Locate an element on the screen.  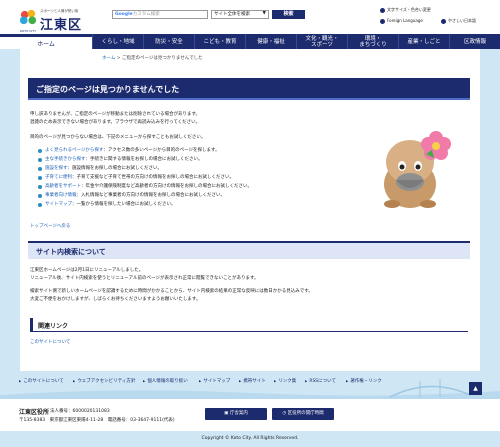
nav-item-government: 区政情報 is located at coordinates (474, 41).